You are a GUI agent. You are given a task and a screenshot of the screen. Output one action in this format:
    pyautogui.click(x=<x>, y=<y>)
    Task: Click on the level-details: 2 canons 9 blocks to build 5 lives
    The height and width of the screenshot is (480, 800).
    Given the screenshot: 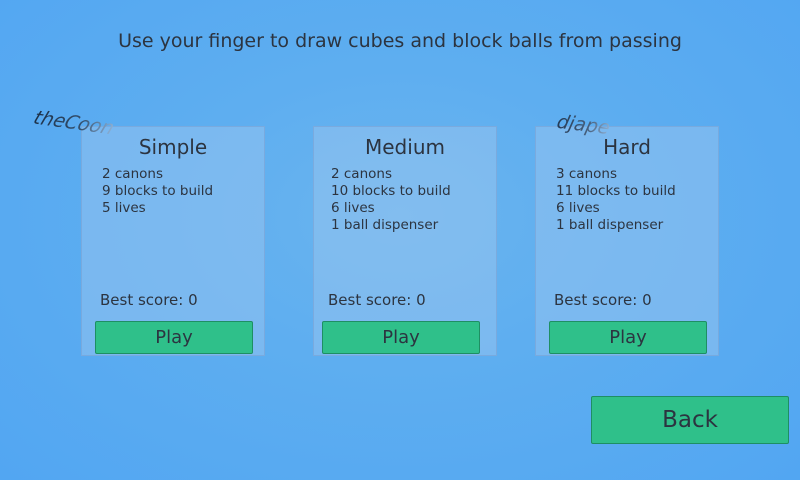 What is the action you would take?
    pyautogui.click(x=157, y=191)
    